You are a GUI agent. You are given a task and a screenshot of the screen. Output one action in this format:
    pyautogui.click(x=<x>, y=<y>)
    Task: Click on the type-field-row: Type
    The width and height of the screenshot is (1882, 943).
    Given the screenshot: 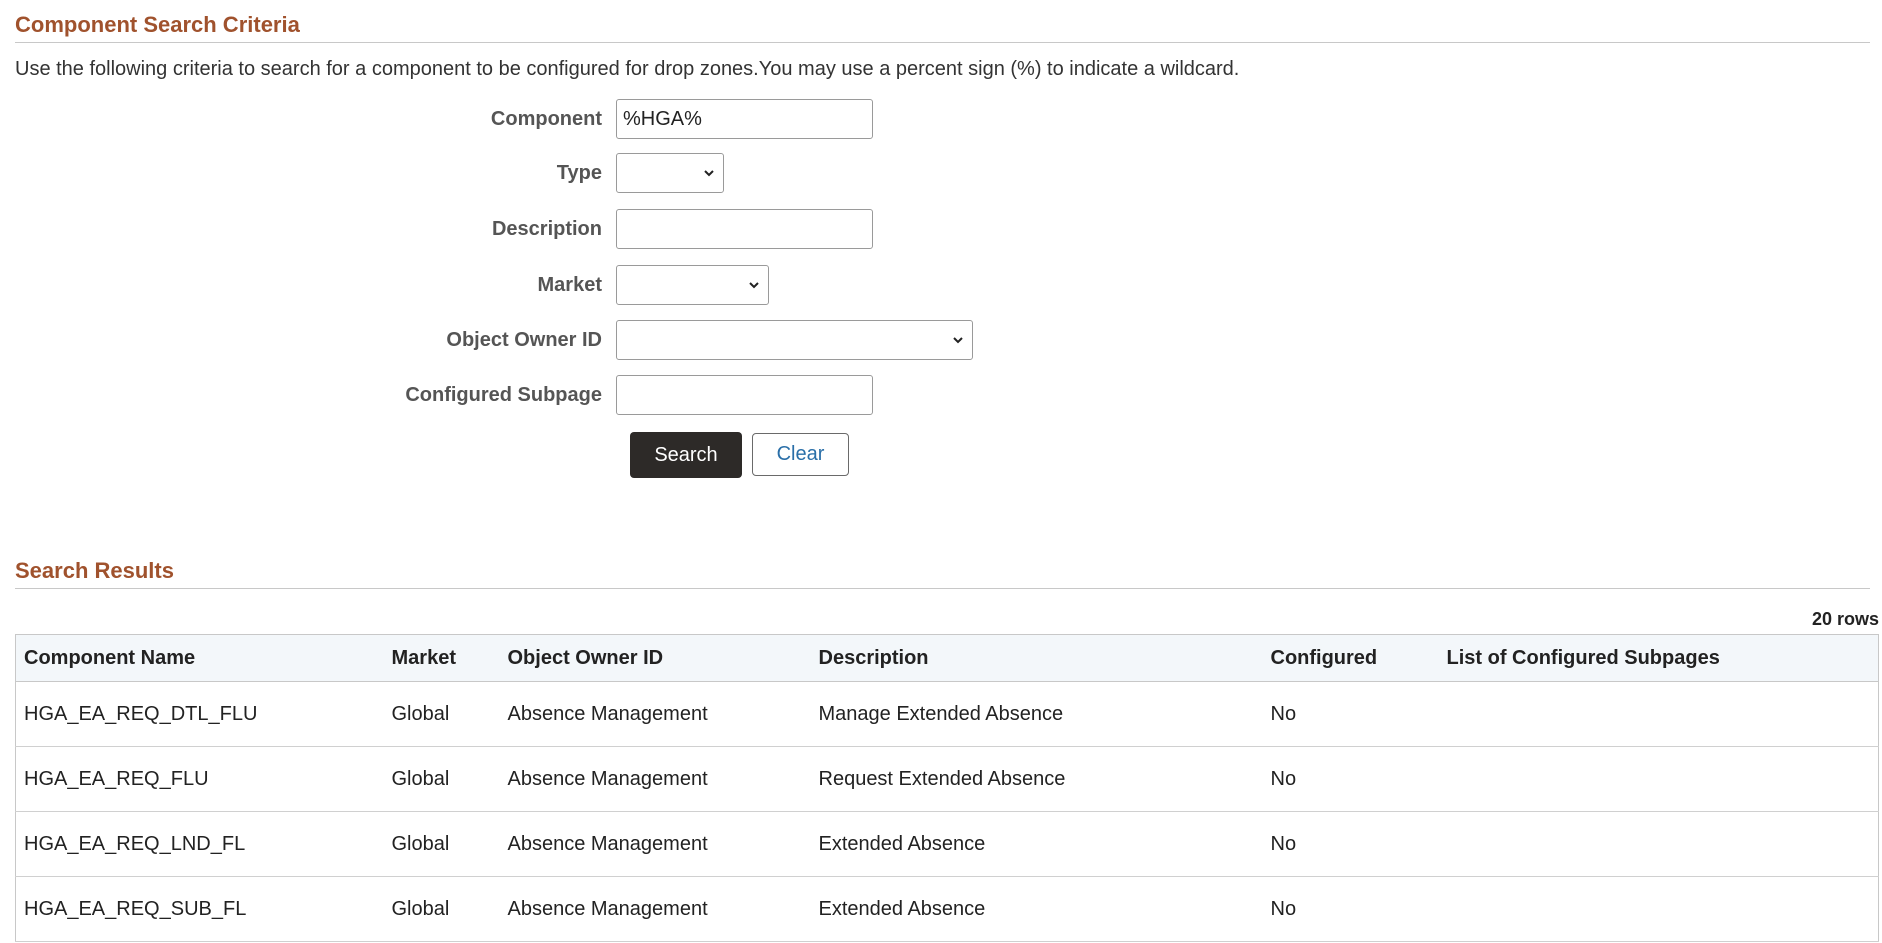 What is the action you would take?
    pyautogui.click(x=362, y=173)
    